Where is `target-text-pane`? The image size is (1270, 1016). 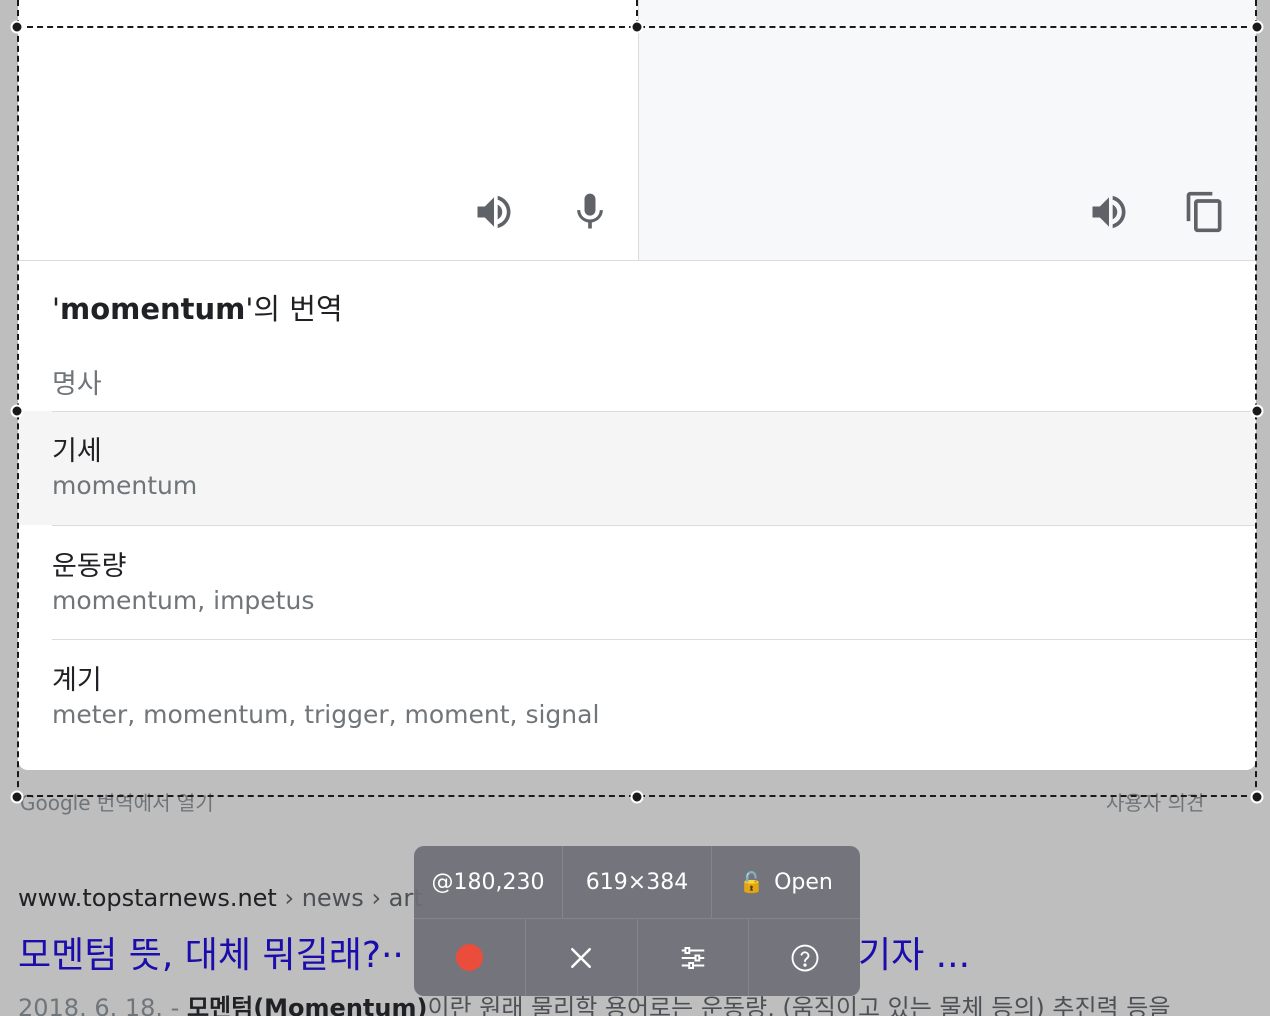 target-text-pane is located at coordinates (947, 130).